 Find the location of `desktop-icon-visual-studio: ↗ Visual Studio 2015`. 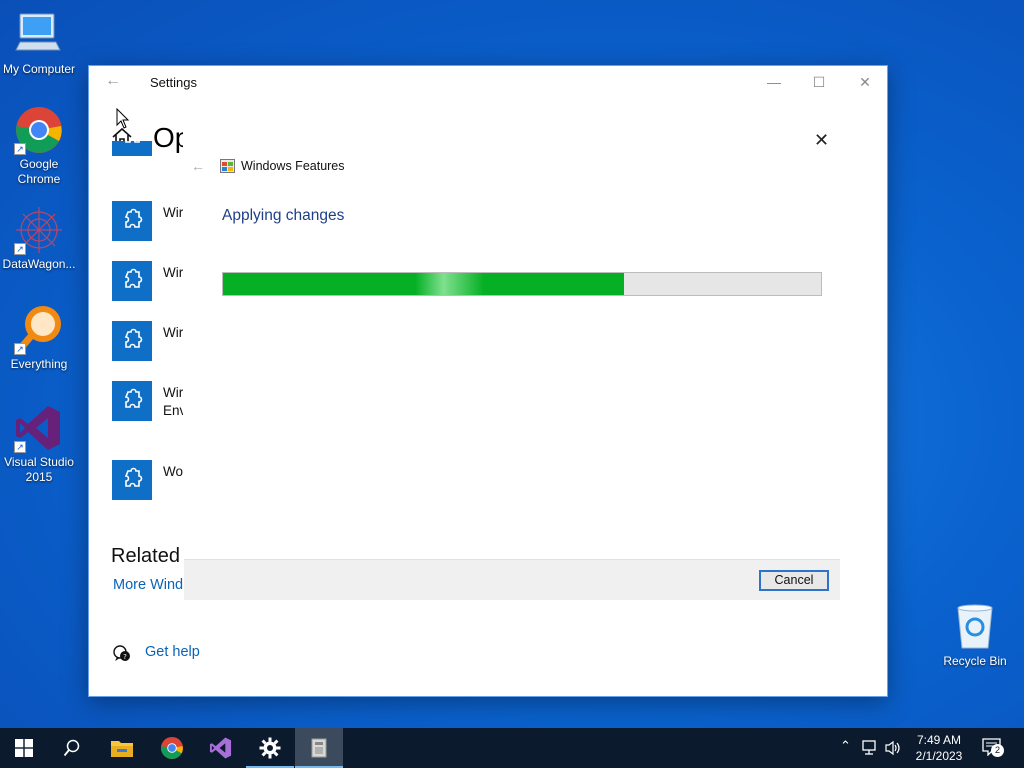

desktop-icon-visual-studio: ↗ Visual Studio 2015 is located at coordinates (39, 444).